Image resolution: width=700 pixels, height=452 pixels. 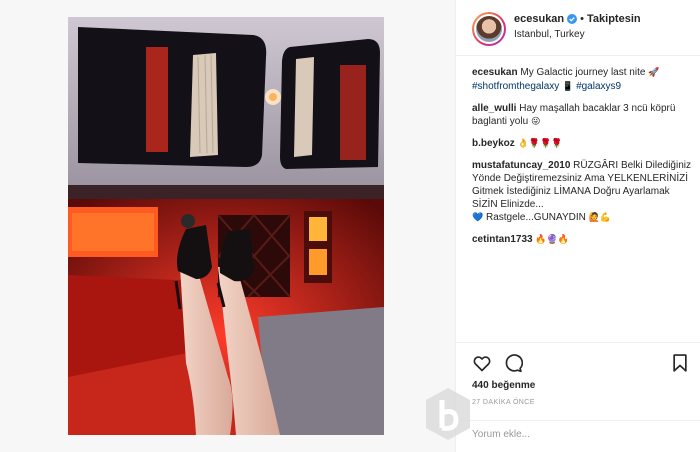 I want to click on caption-emoji: 📱, so click(x=568, y=87).